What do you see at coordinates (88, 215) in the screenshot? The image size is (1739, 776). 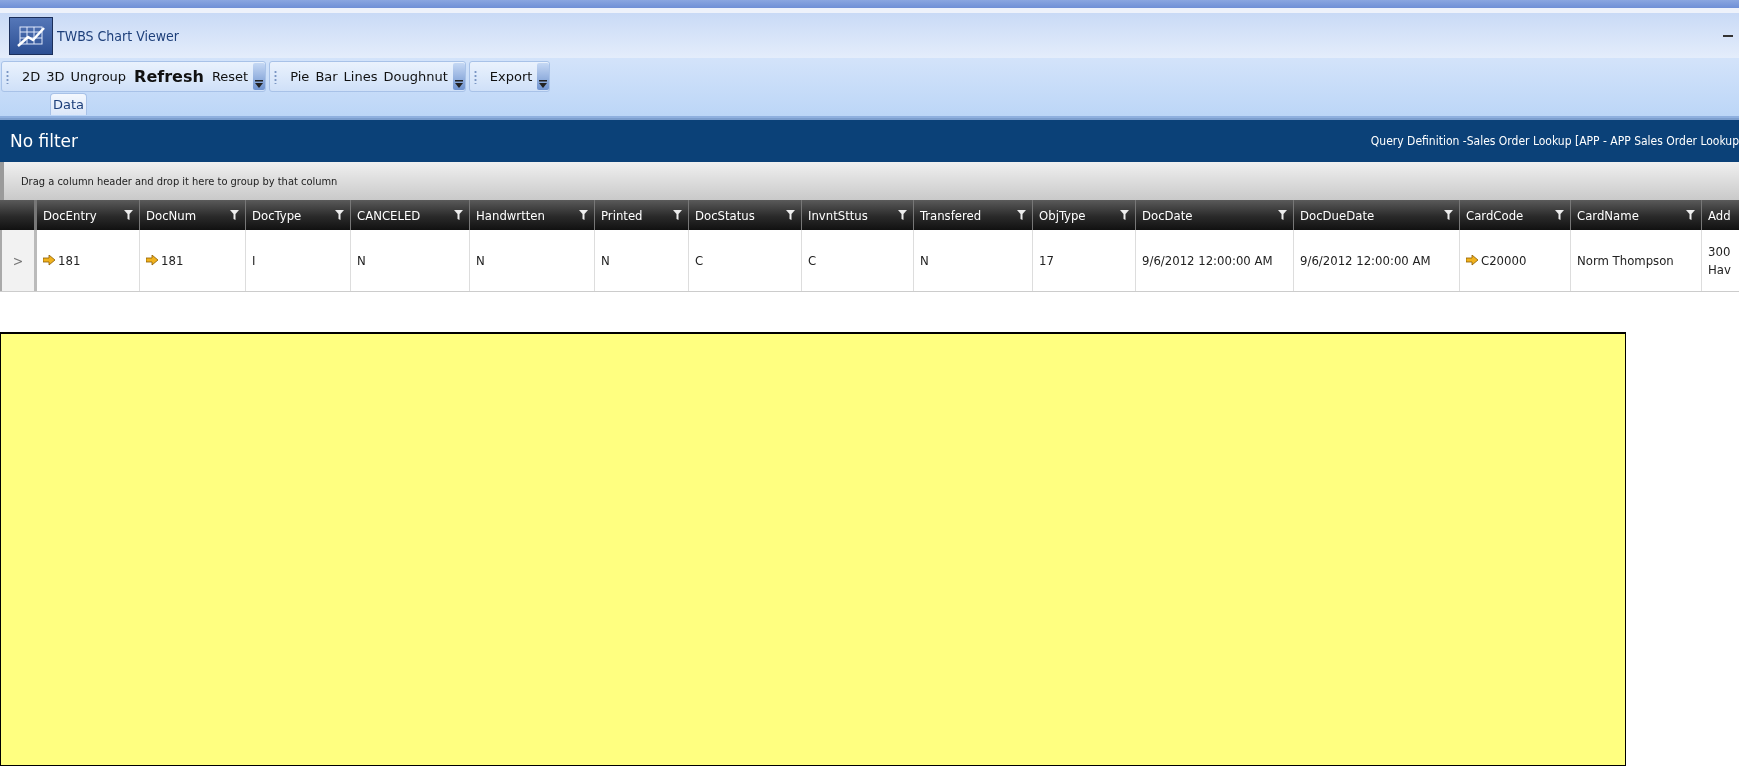 I see `column-header: DocEntry` at bounding box center [88, 215].